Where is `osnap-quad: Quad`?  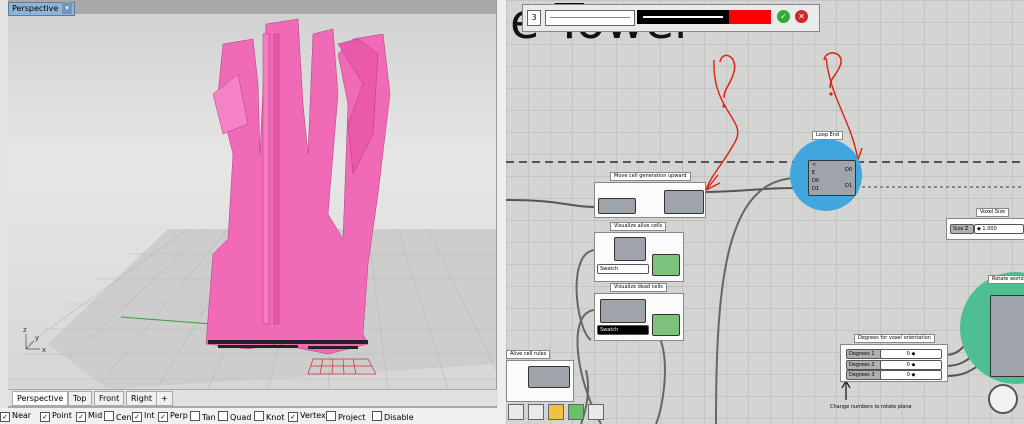 osnap-quad: Quad is located at coordinates (234, 417).